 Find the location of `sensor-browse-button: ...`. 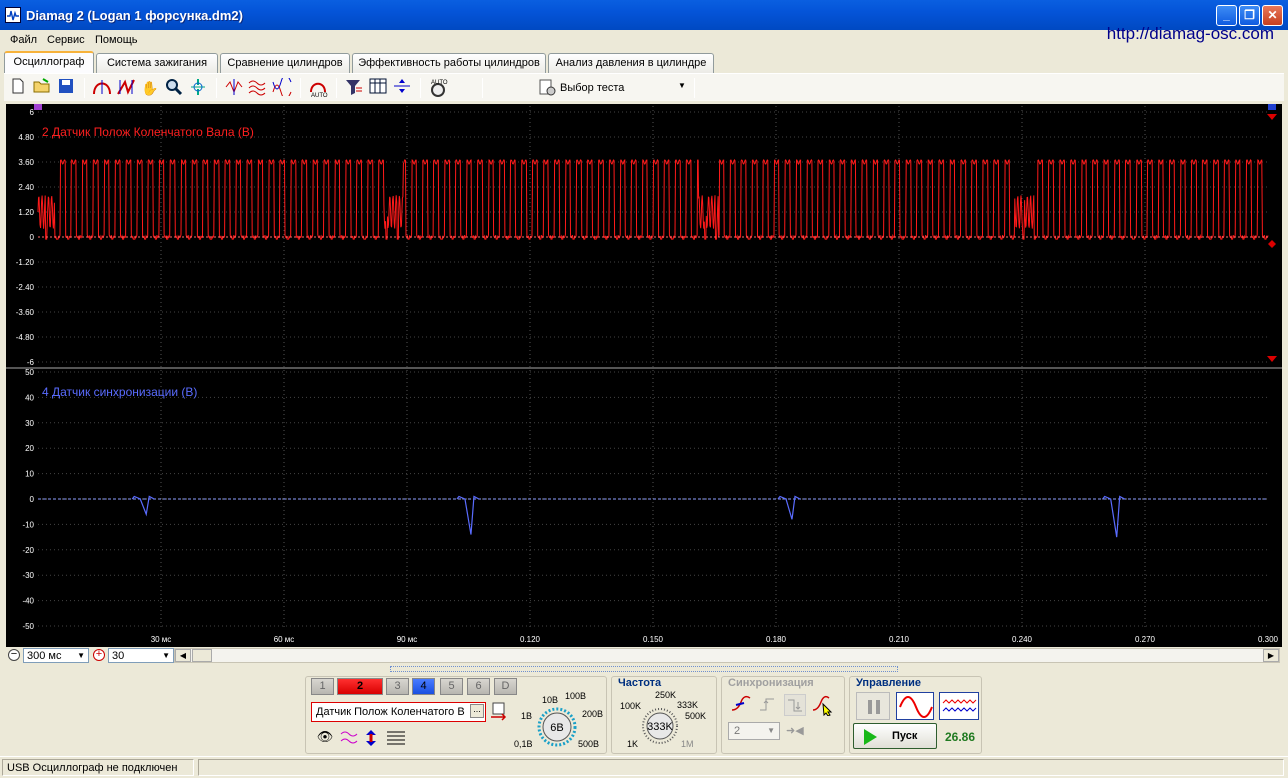

sensor-browse-button: ... is located at coordinates (477, 711).